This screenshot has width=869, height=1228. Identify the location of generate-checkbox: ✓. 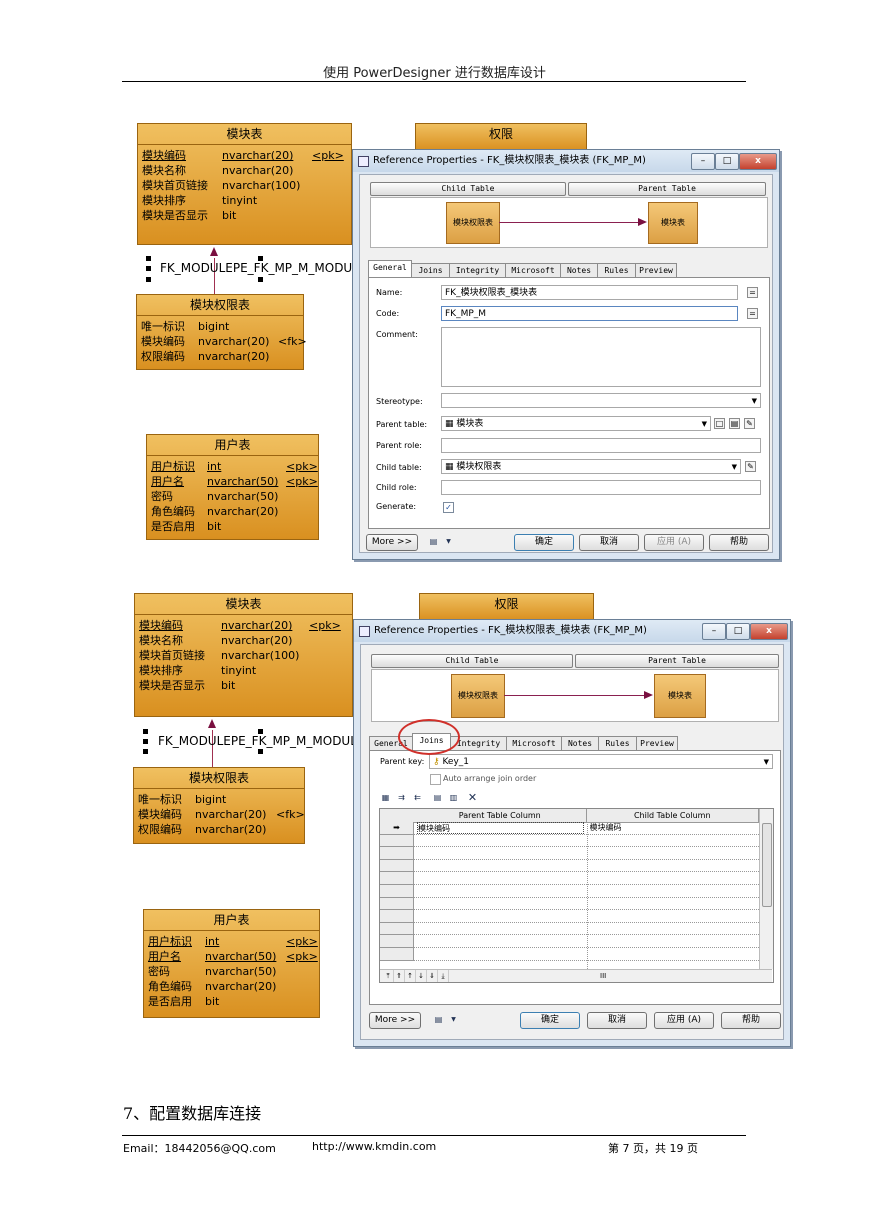
(448, 507).